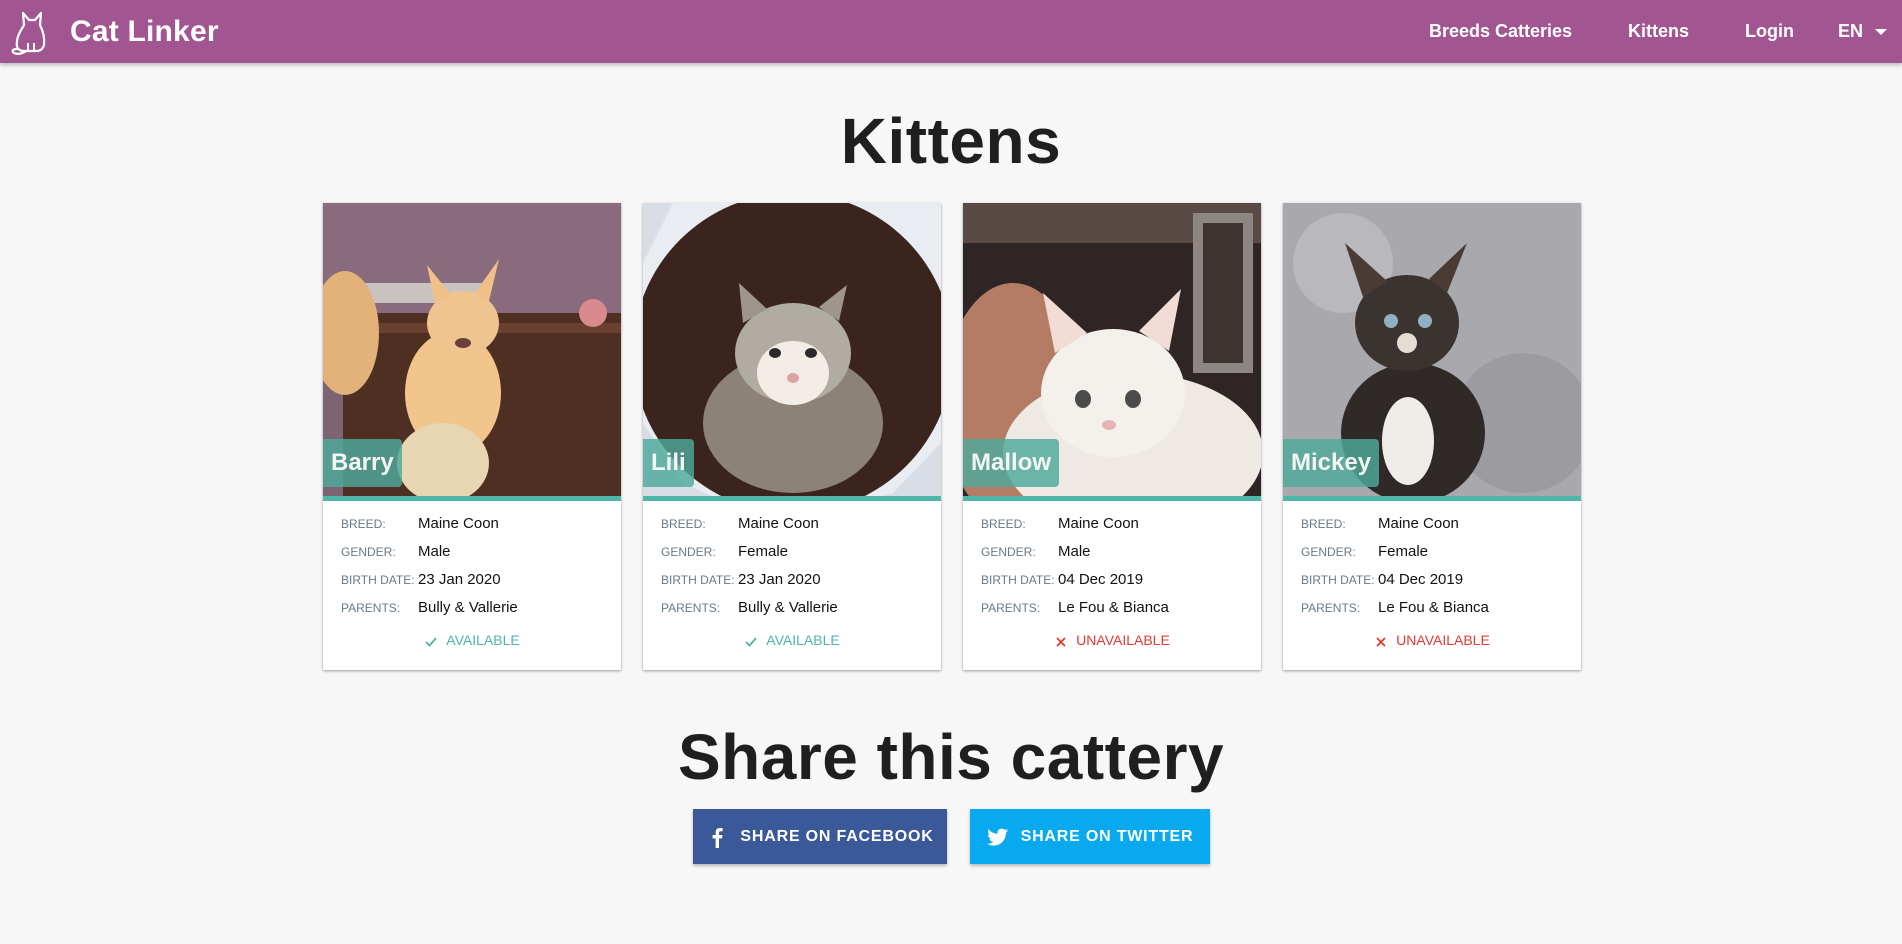 Image resolution: width=1902 pixels, height=944 pixels. Describe the element at coordinates (668, 463) in the screenshot. I see `kitten-name: Lili` at that location.